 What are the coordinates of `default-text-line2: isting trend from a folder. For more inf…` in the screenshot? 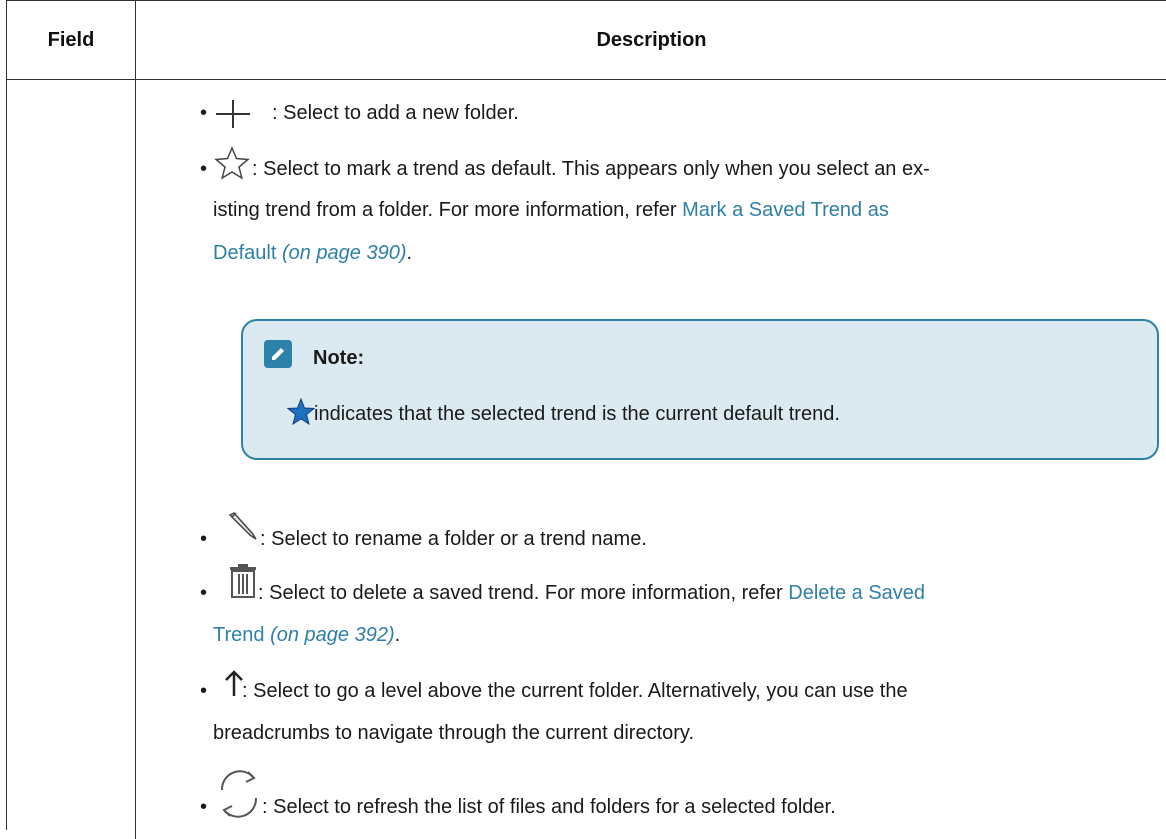 It's located at (551, 210).